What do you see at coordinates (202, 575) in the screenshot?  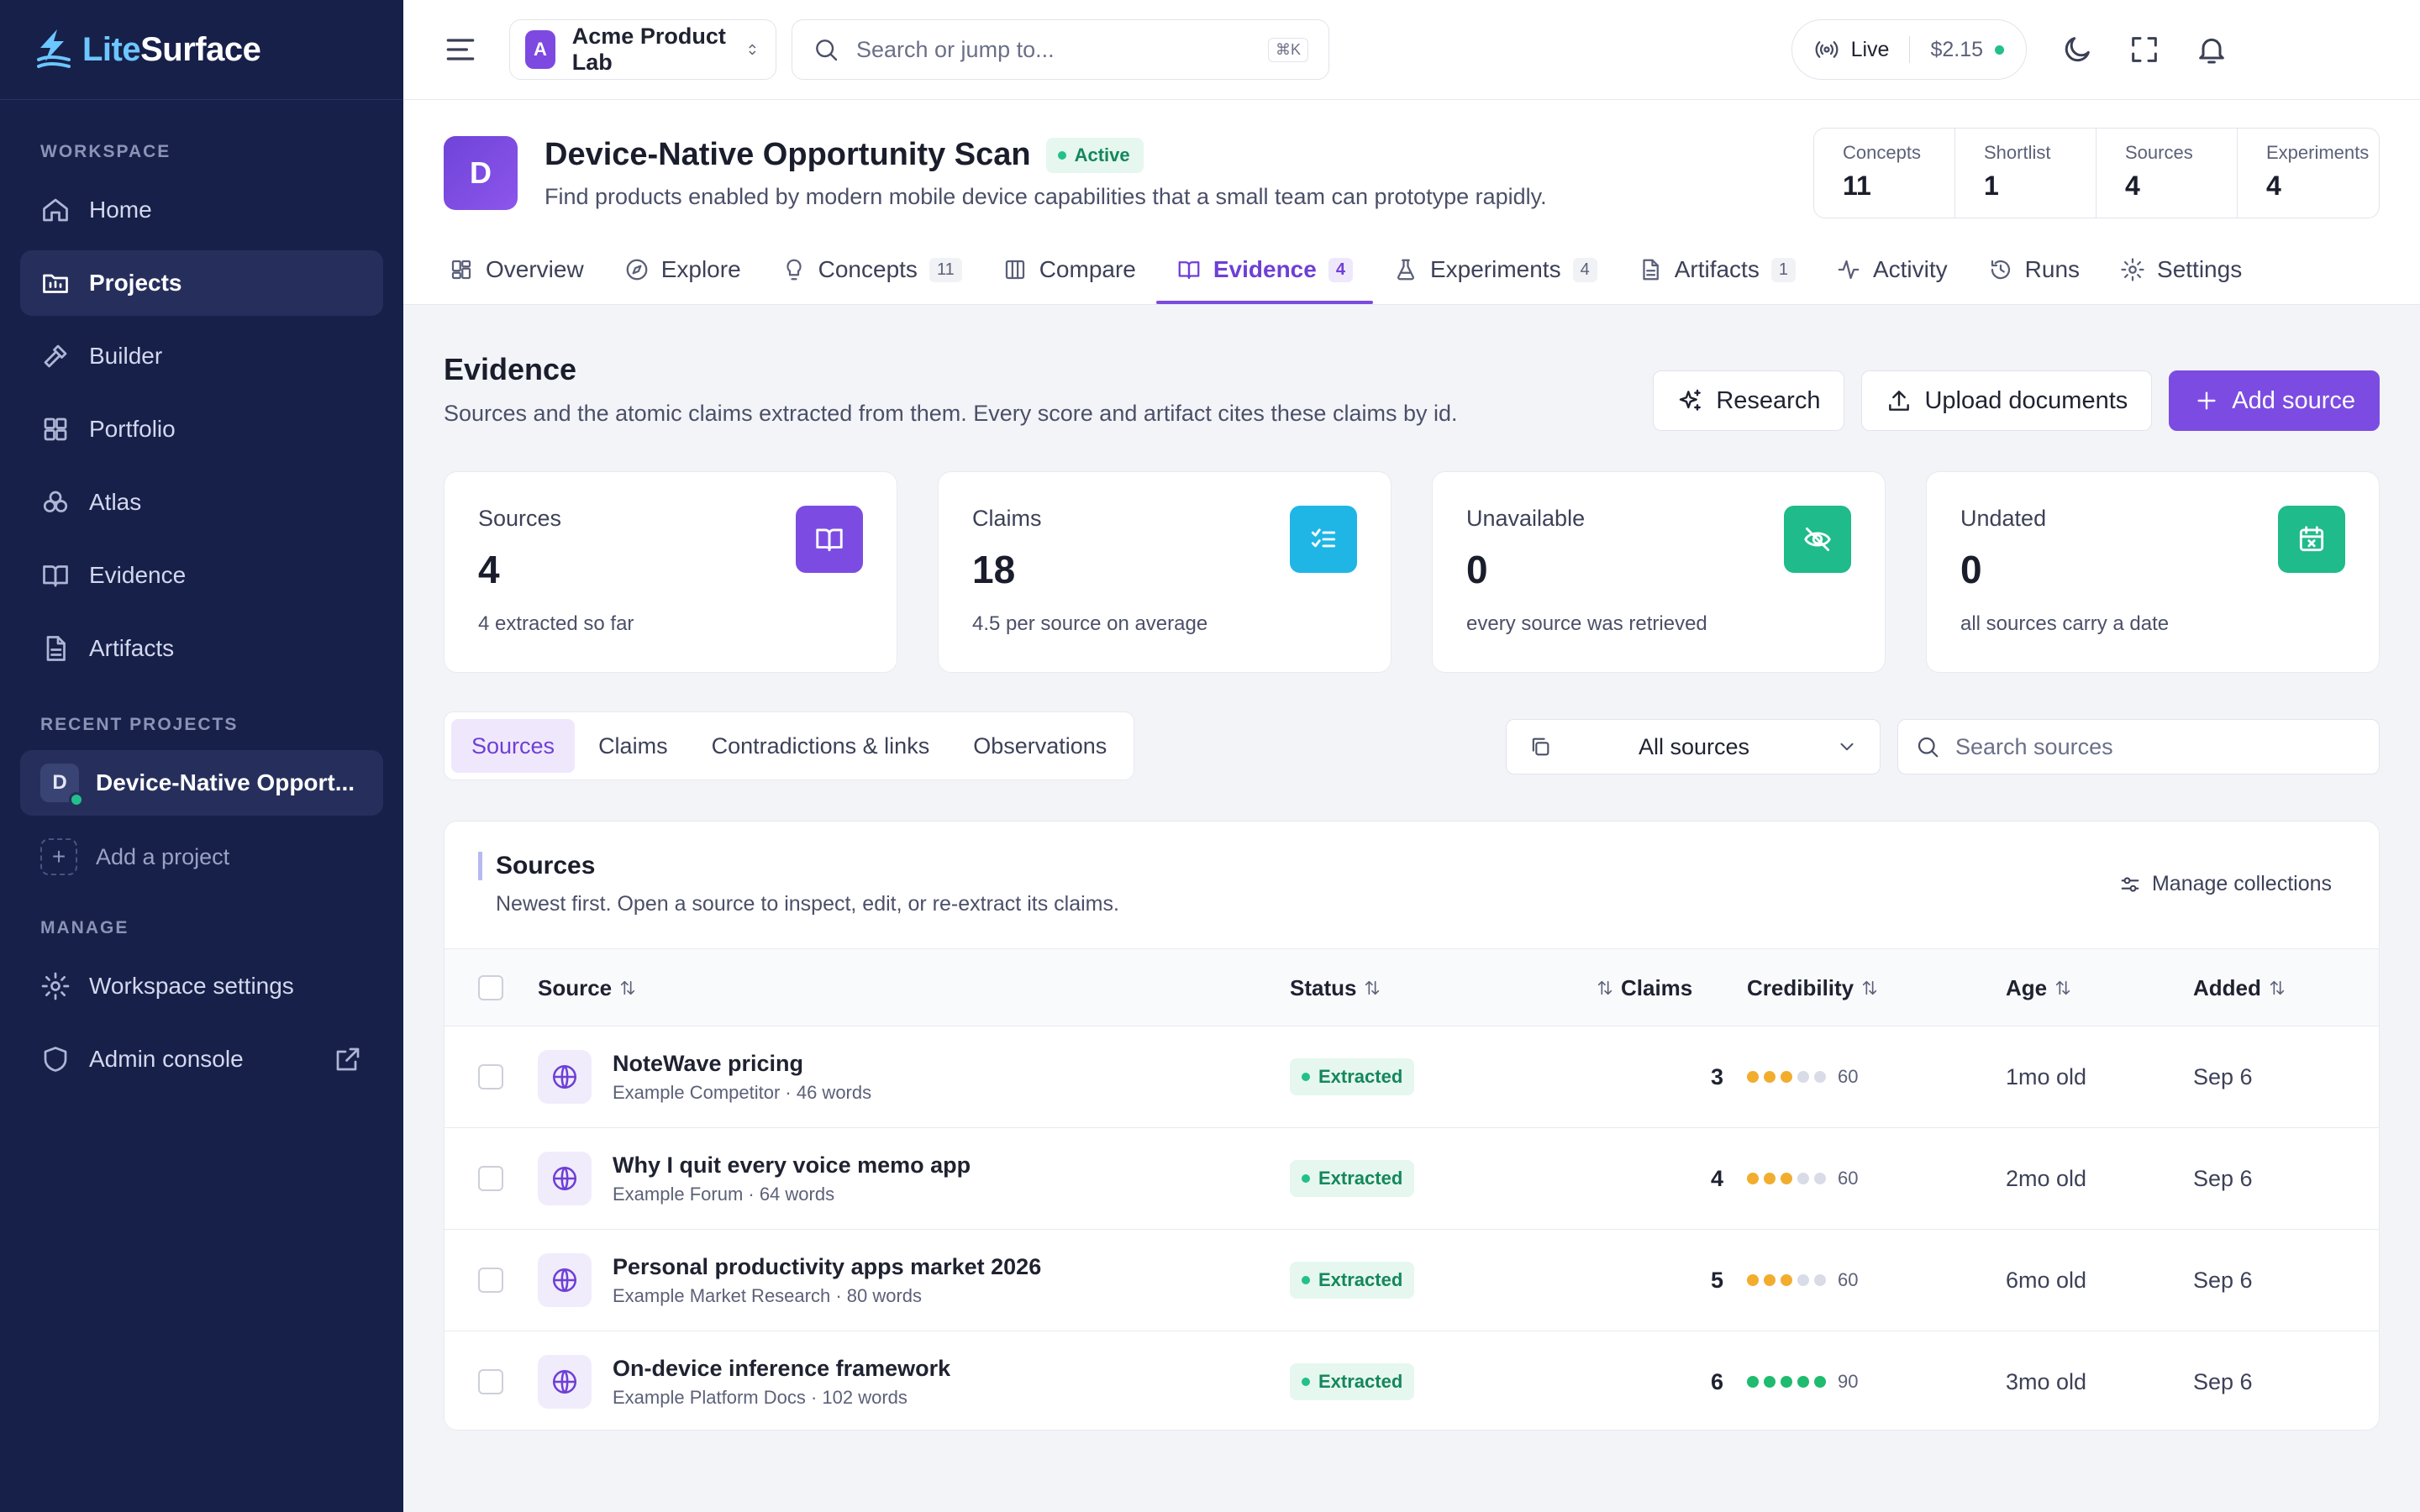 I see `sidebar-item-evidence: Evidence` at bounding box center [202, 575].